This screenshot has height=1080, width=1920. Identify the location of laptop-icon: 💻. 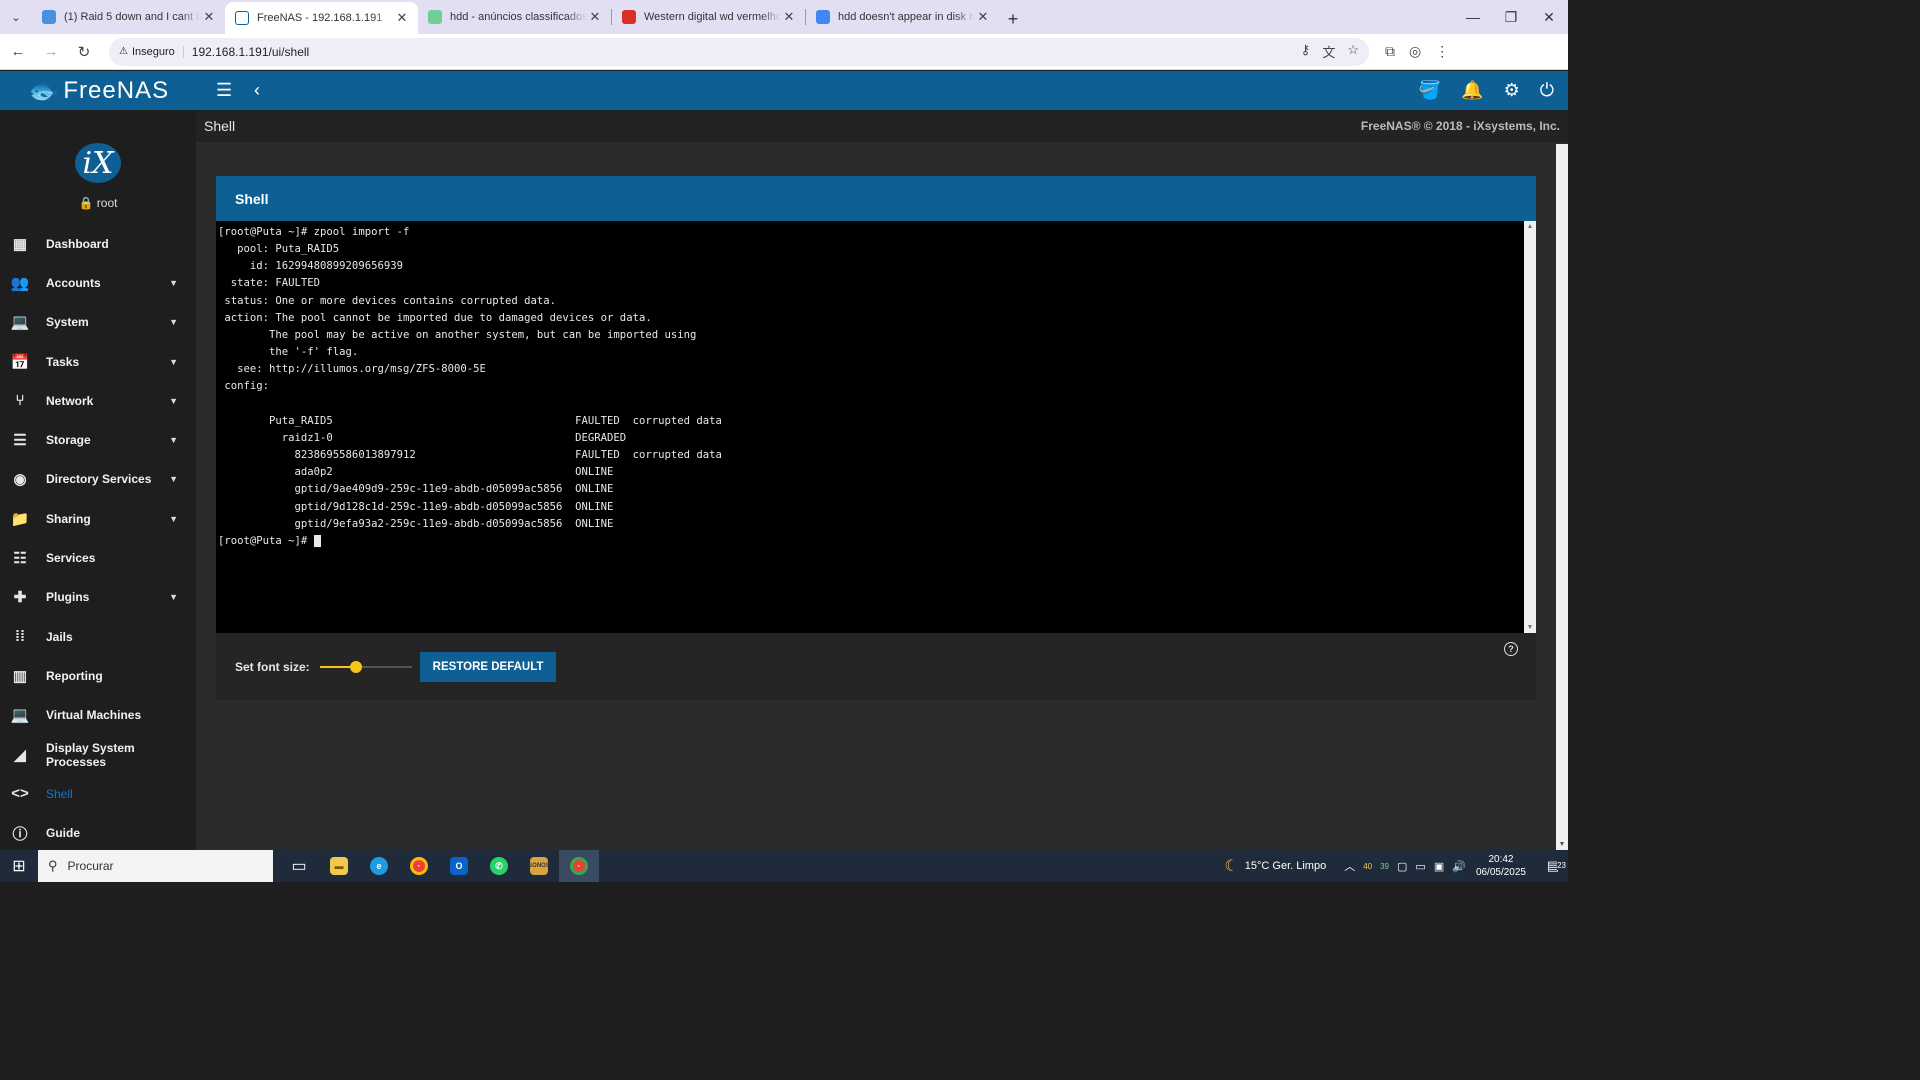
(20, 323).